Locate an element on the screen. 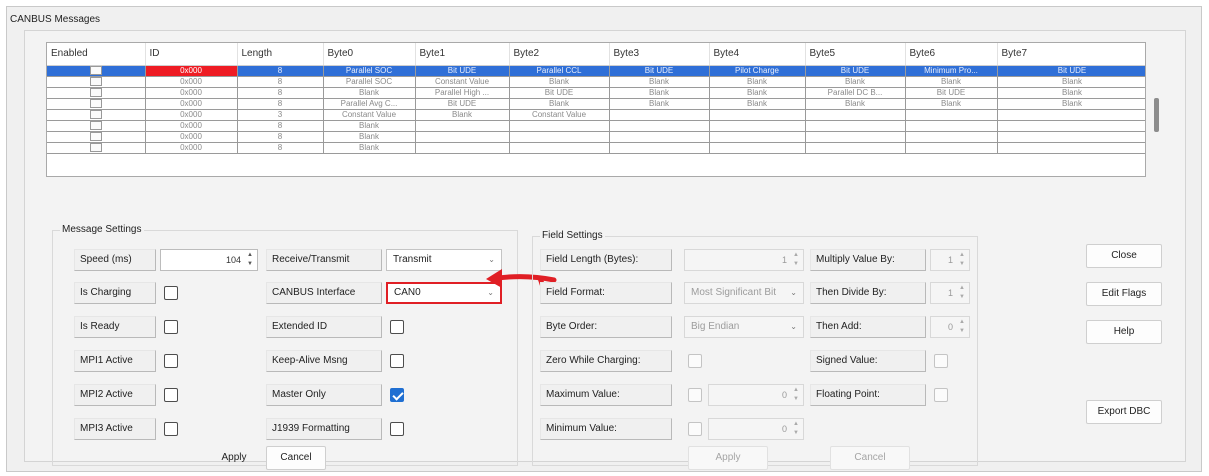 The width and height of the screenshot is (1209, 476). minimum-value-spinner: 0 ▲ ▼ is located at coordinates (756, 429).